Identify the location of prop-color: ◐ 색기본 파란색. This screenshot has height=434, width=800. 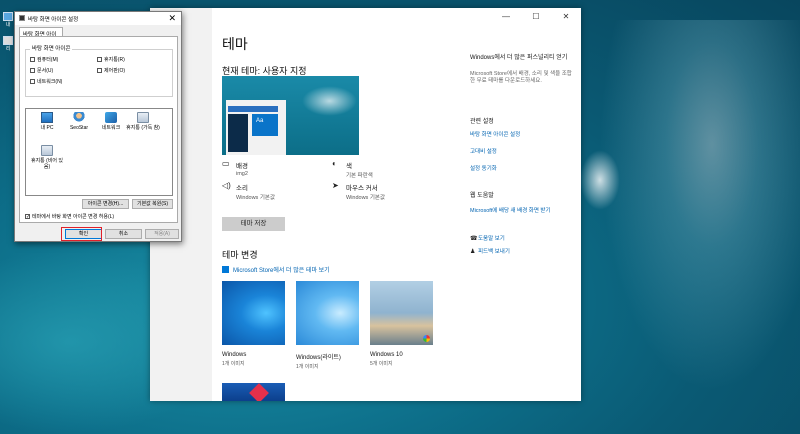
(352, 169).